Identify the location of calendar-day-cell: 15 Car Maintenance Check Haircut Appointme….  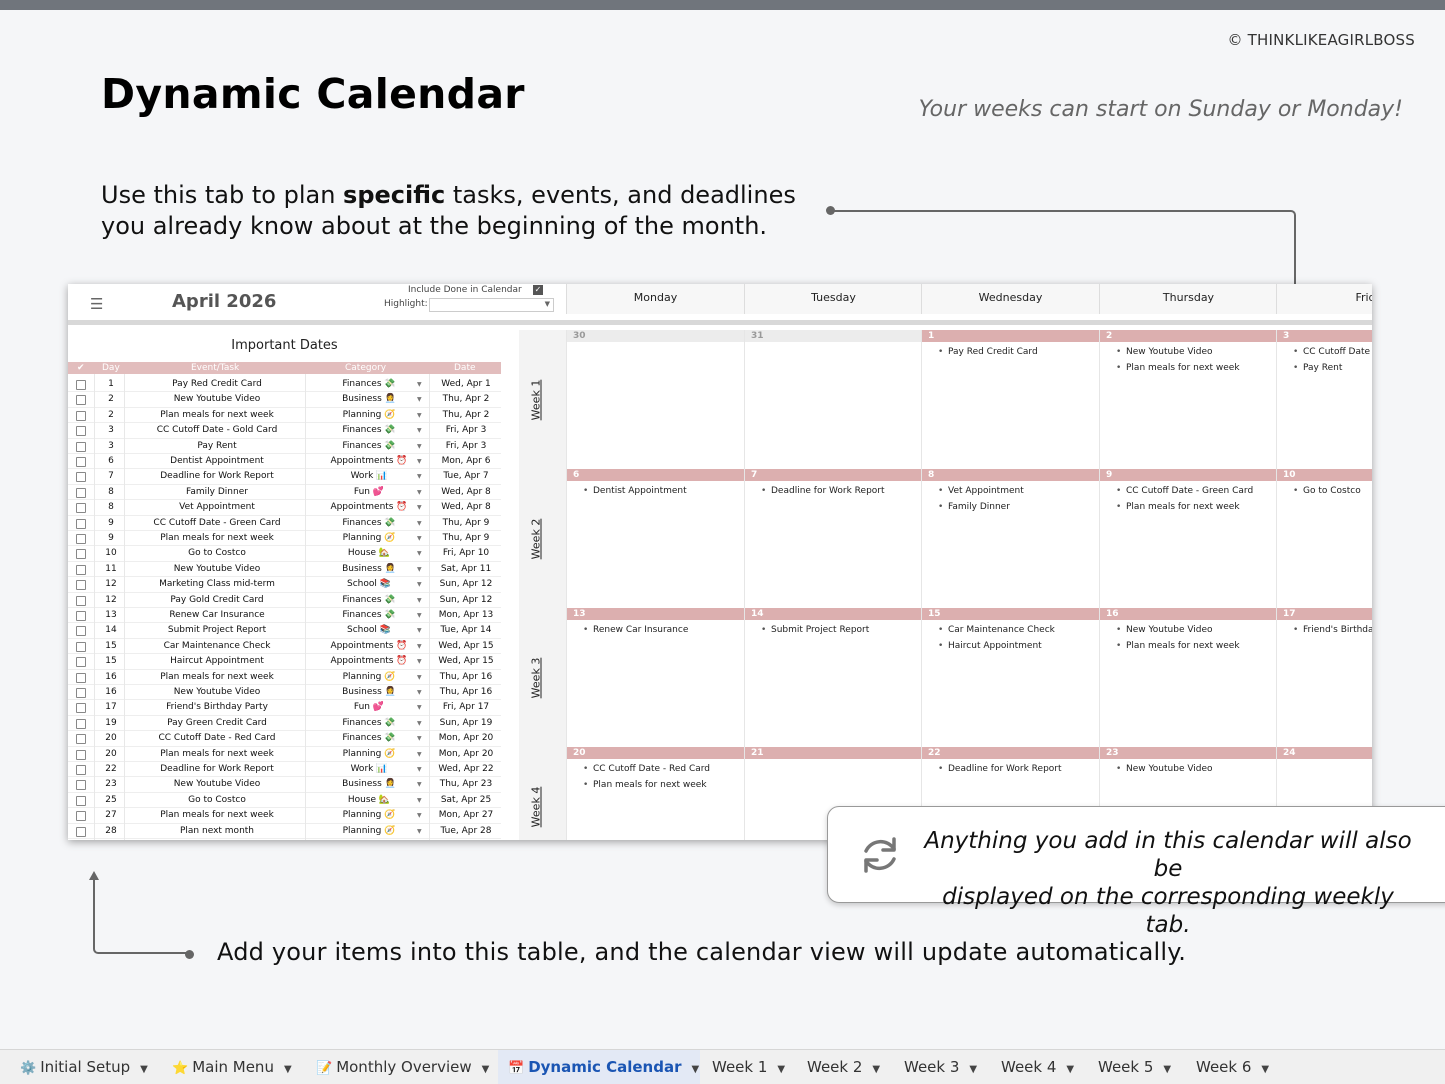
(1010, 677).